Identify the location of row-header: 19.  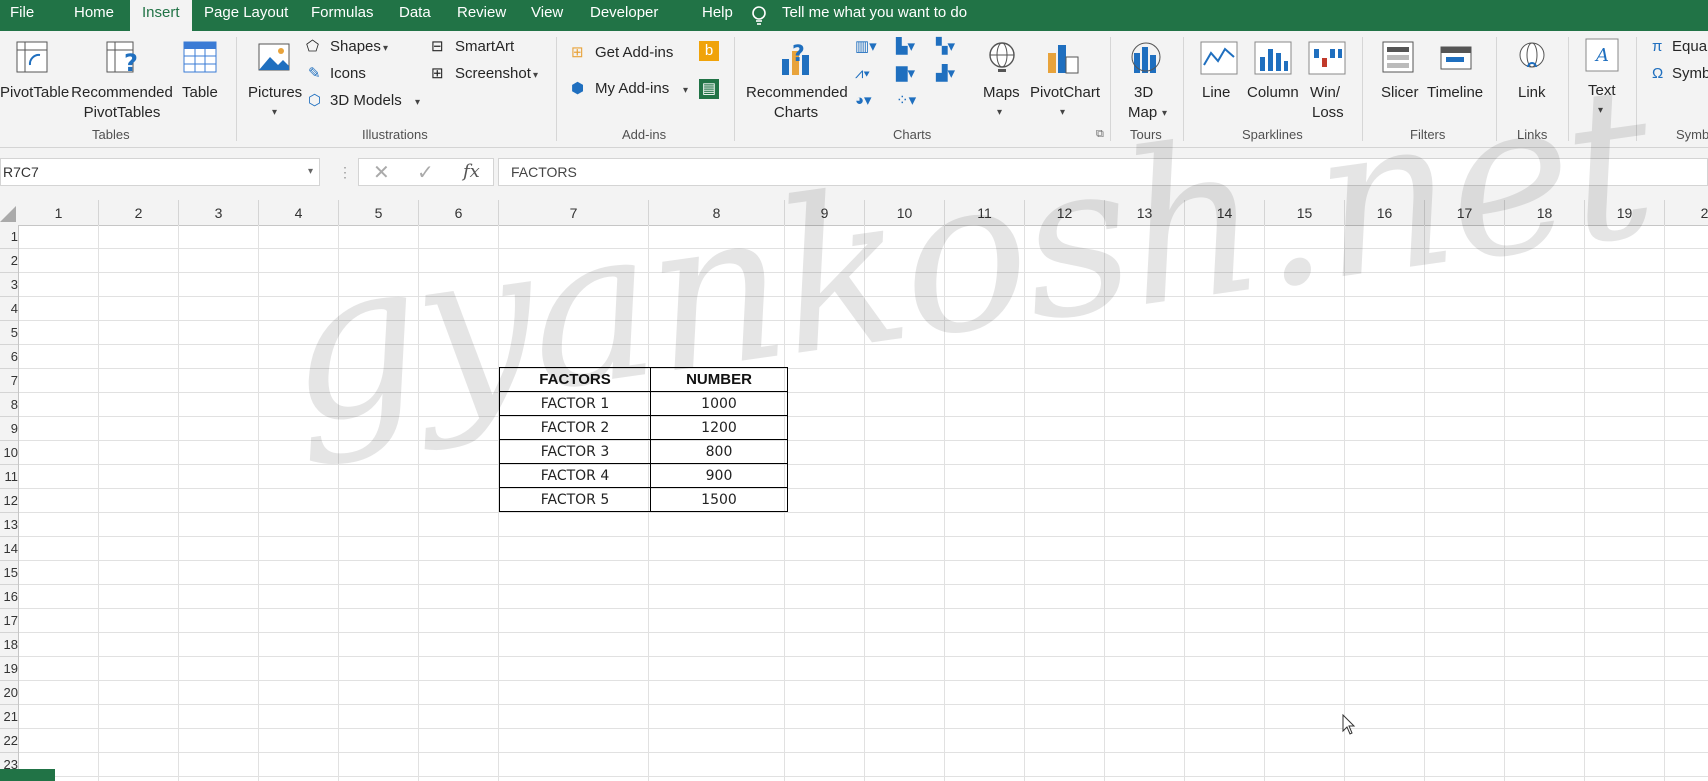
(9, 669).